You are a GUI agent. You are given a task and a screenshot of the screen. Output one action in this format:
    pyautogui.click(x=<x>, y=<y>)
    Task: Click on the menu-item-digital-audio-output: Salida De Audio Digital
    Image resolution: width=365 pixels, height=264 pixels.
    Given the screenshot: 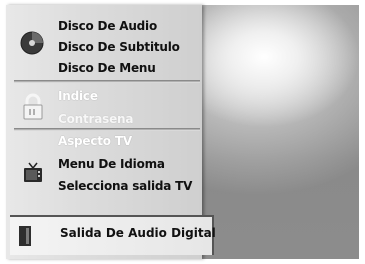 What is the action you would take?
    pyautogui.click(x=113, y=235)
    